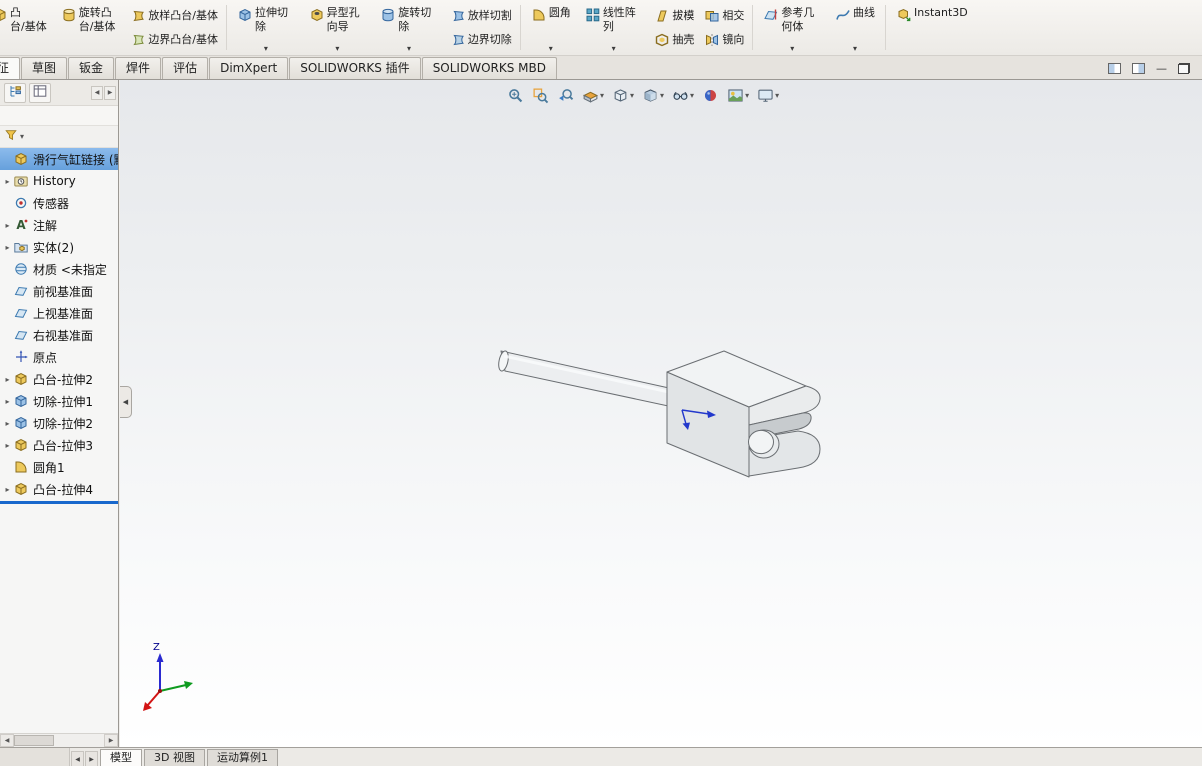 This screenshot has height=766, width=1202. Describe the element at coordinates (126, 402) in the screenshot. I see `panel-collapse-handle: ◀` at that location.